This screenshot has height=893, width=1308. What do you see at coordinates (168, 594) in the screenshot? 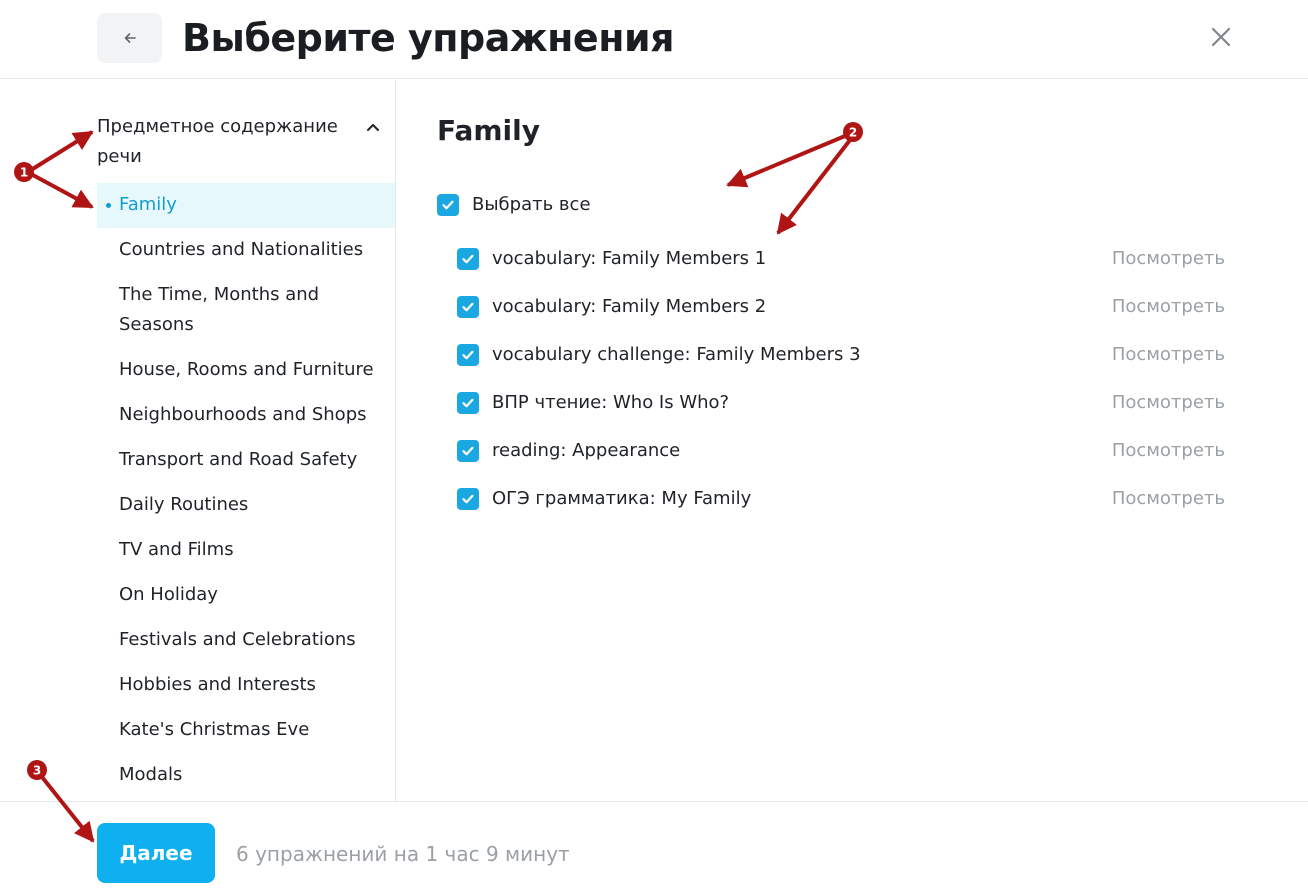
I see `sidebar-topic-label: On Holiday` at bounding box center [168, 594].